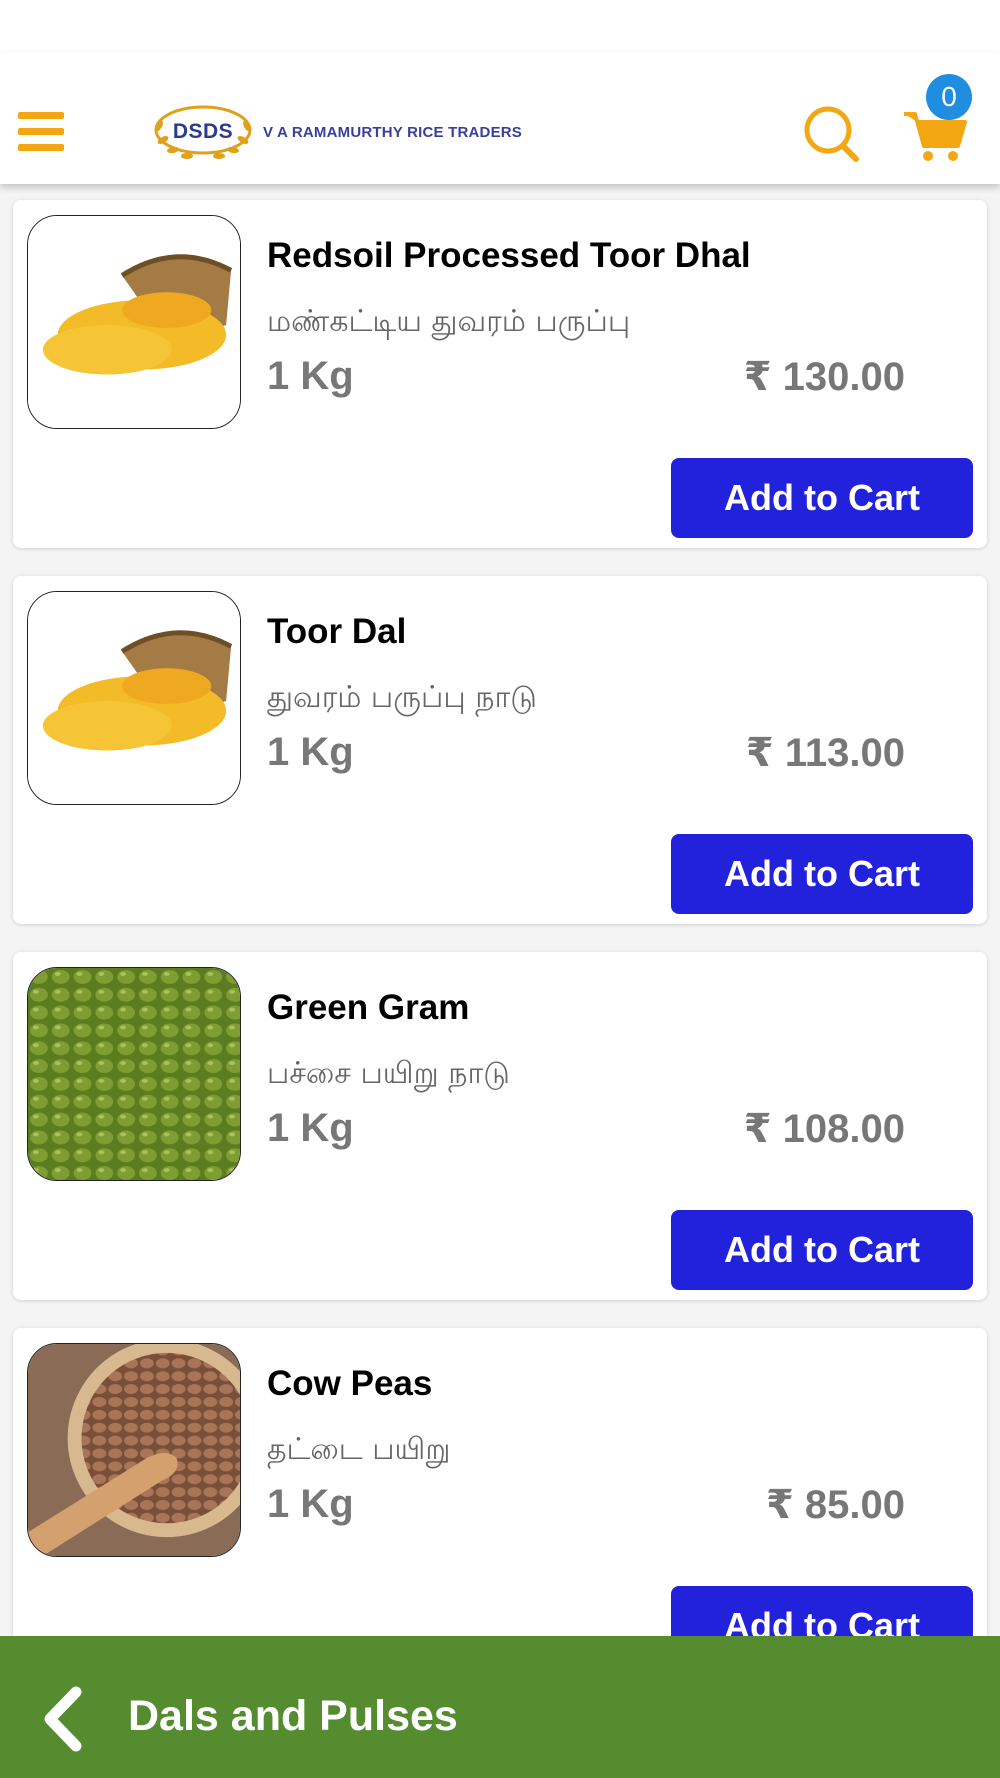 The width and height of the screenshot is (1000, 1778). I want to click on product-name: Cow Peas, so click(350, 1383).